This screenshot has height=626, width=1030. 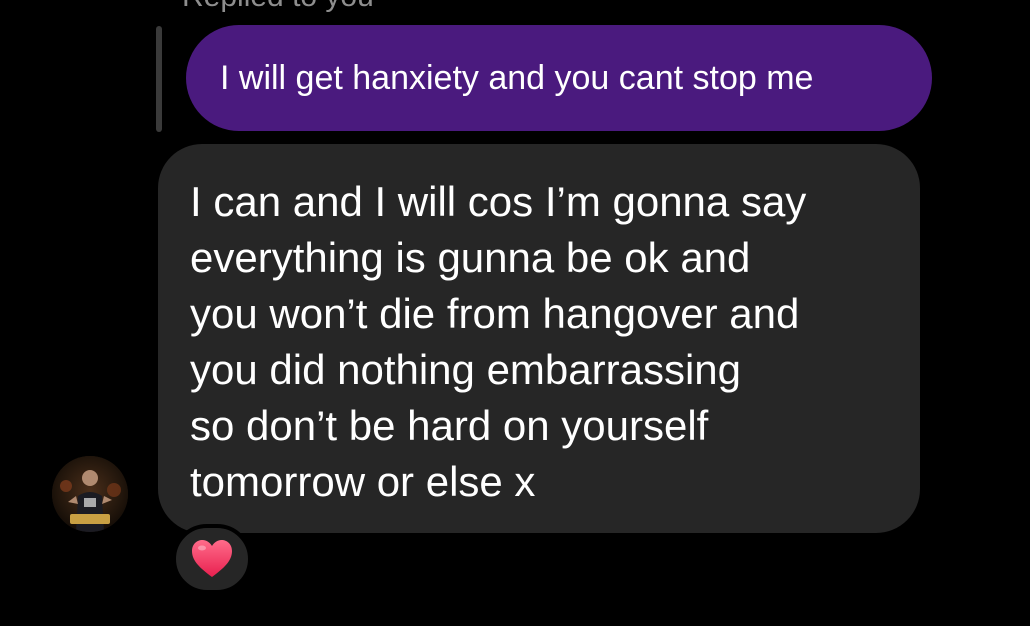 I want to click on message-line: tomorrow or else x, so click(x=363, y=481).